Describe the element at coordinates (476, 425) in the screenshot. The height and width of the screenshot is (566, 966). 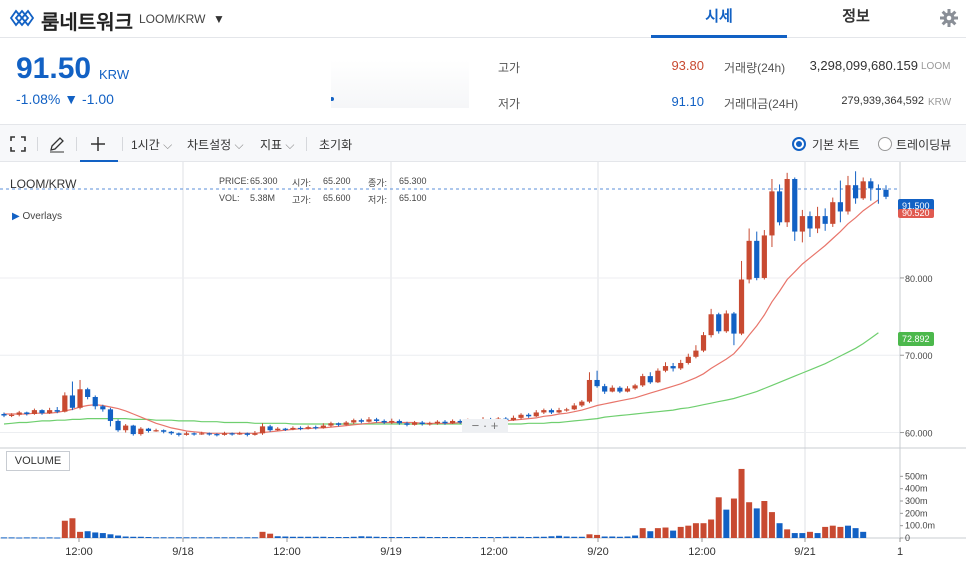
I see `zoom-out-icon: −` at that location.